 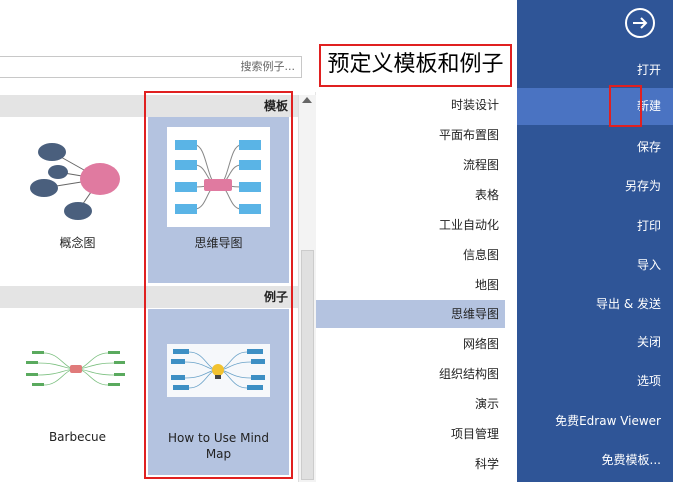 I want to click on category-item-floor-plan: 平面布置图, so click(x=410, y=135).